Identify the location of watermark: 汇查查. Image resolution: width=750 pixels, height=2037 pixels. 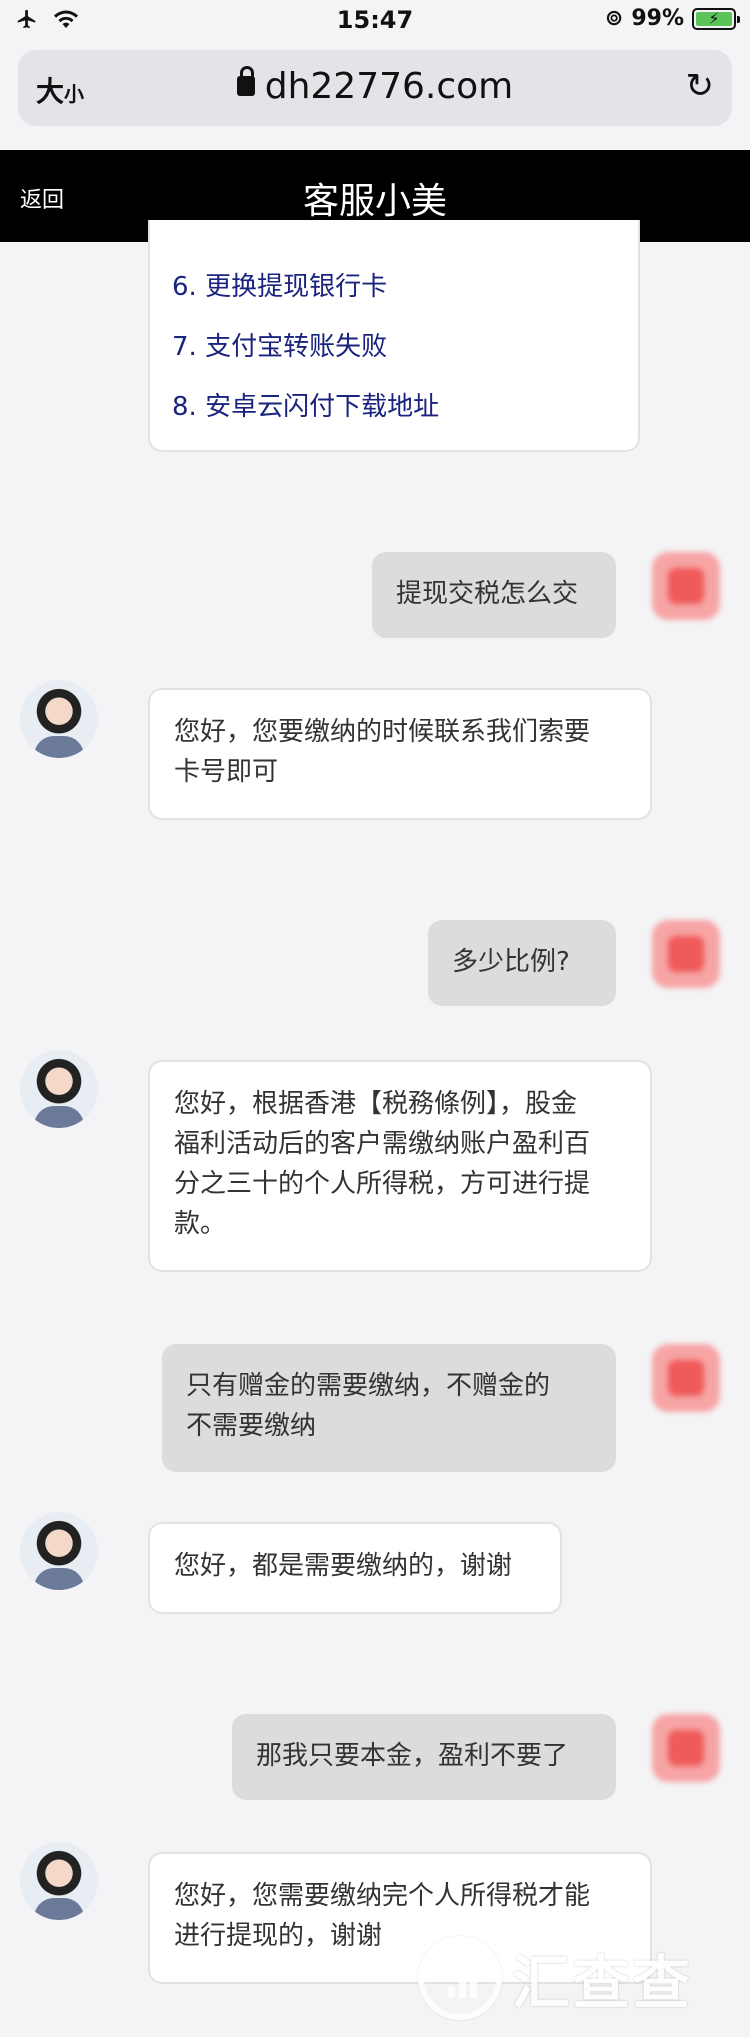
(555, 1978).